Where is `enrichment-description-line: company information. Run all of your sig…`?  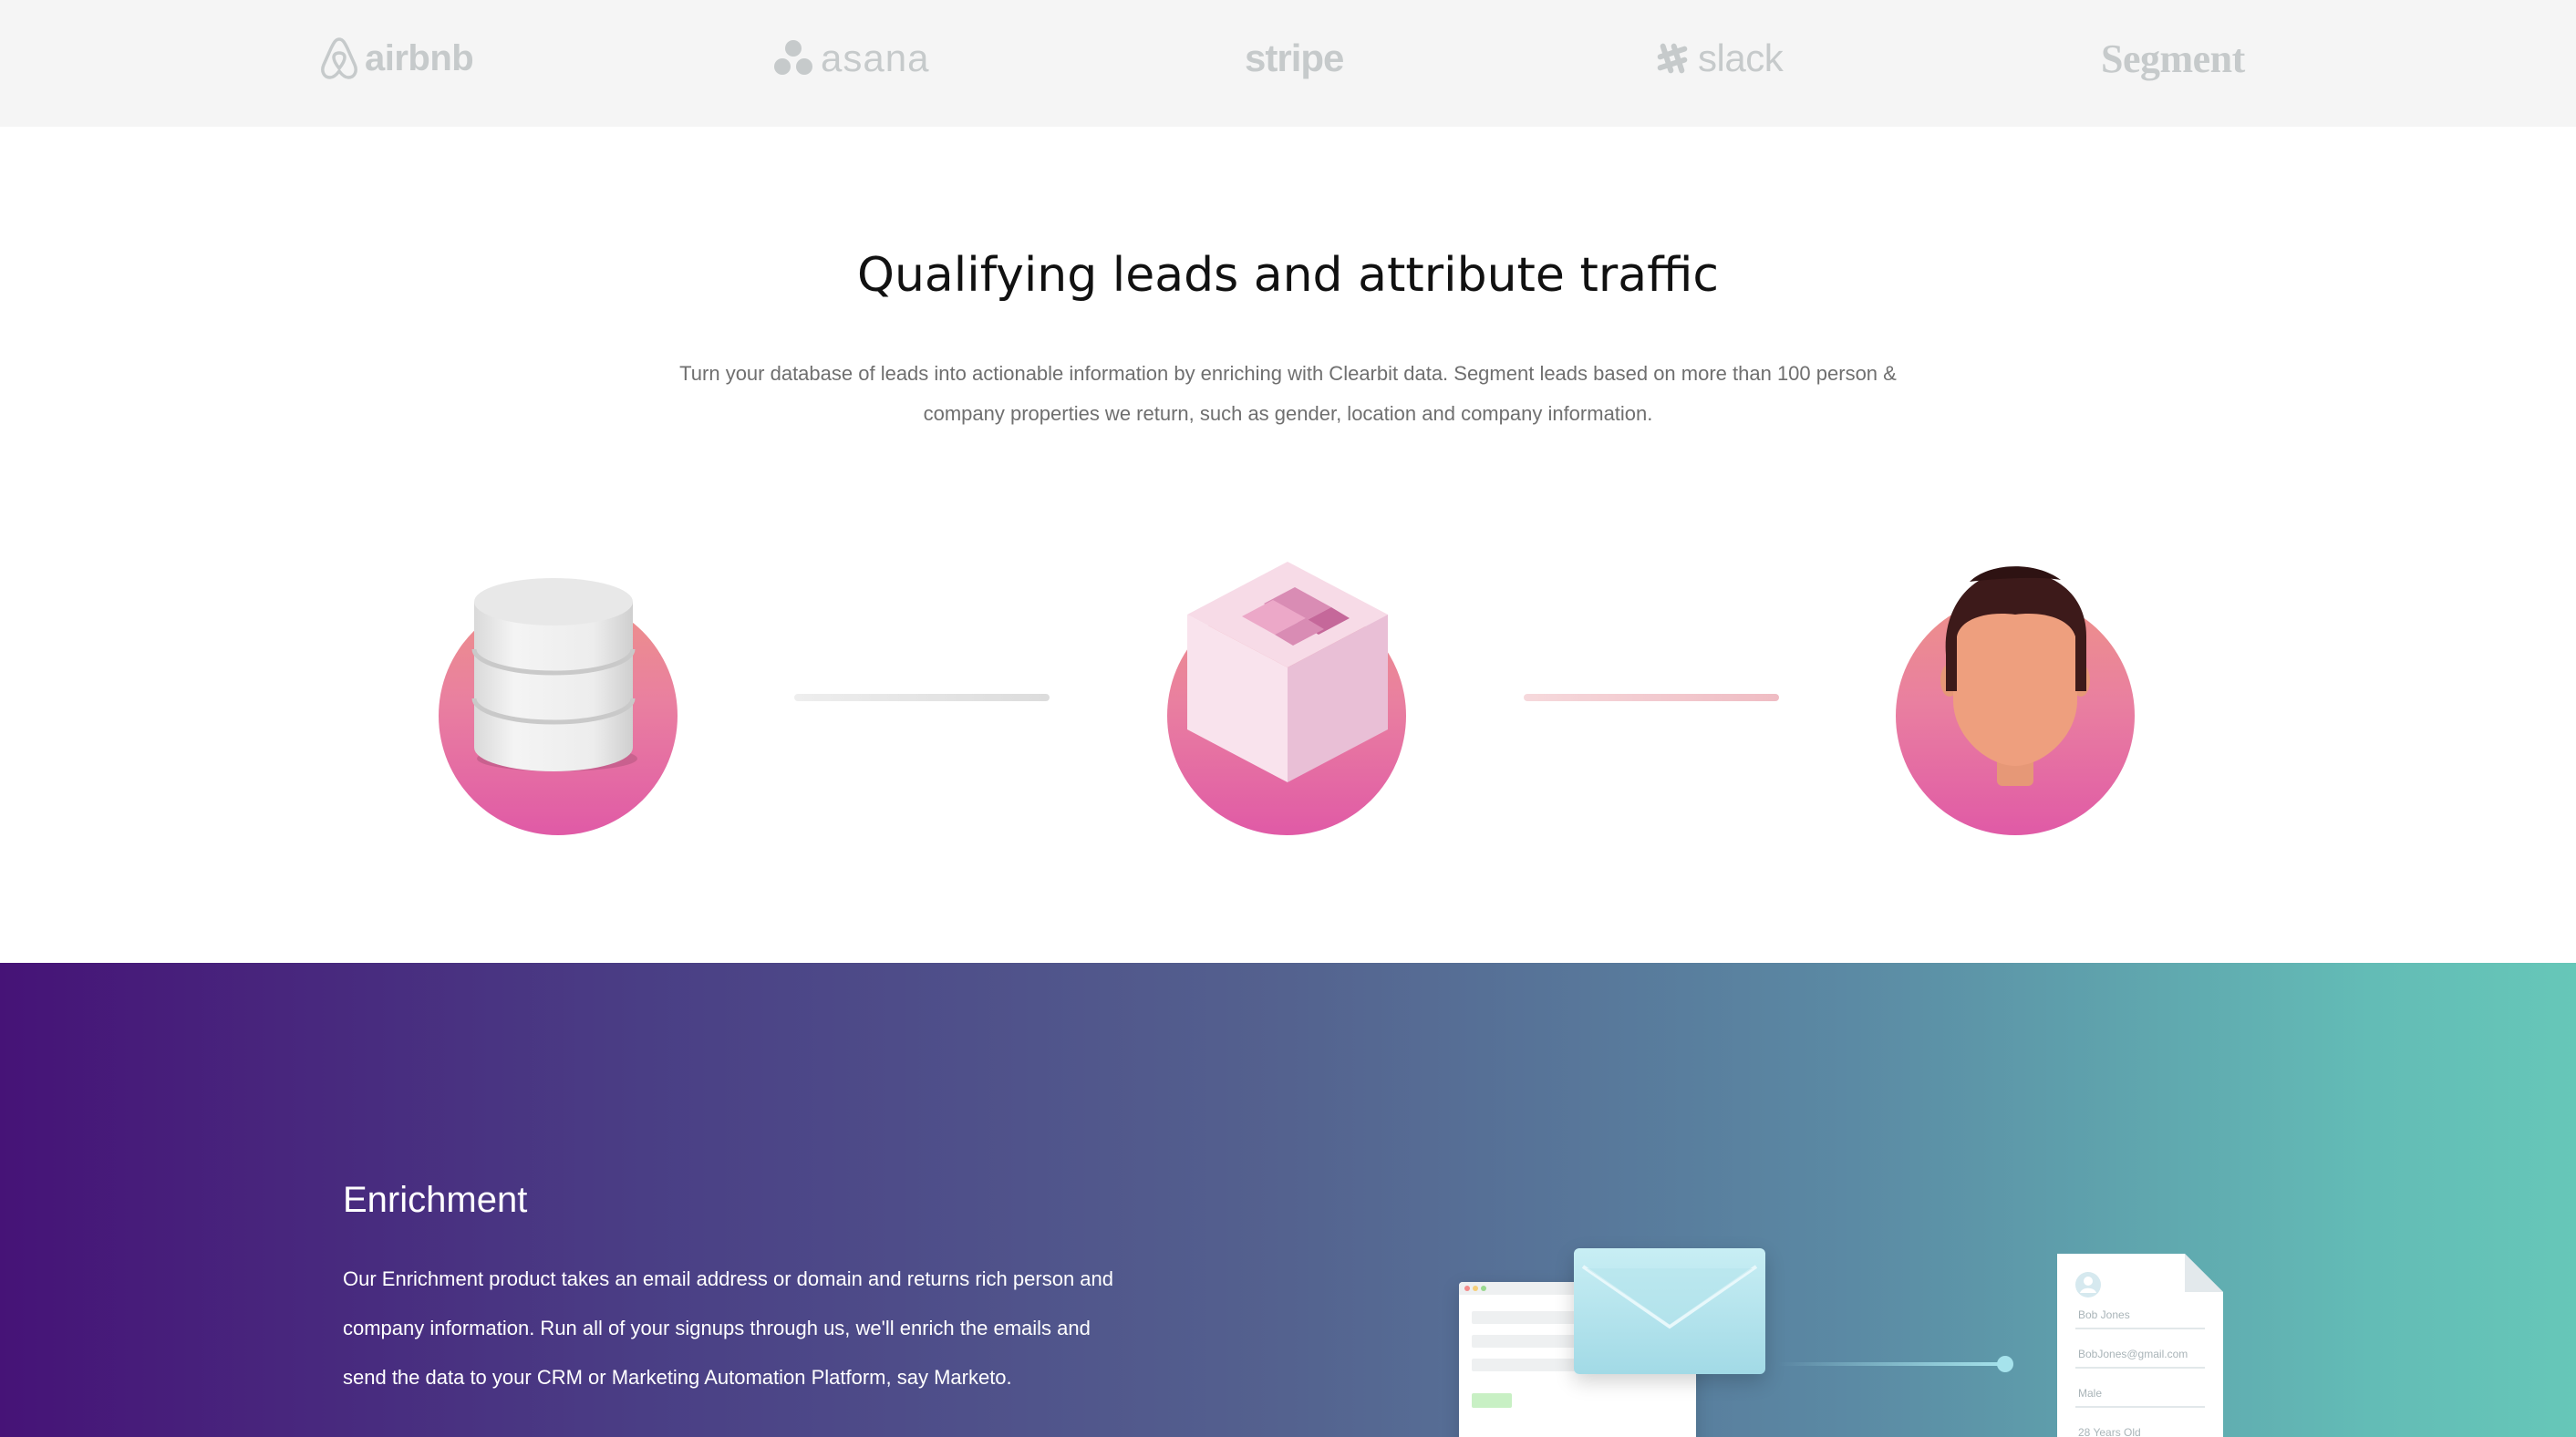
enrichment-description-line: company information. Run all of your sig… is located at coordinates (717, 1328).